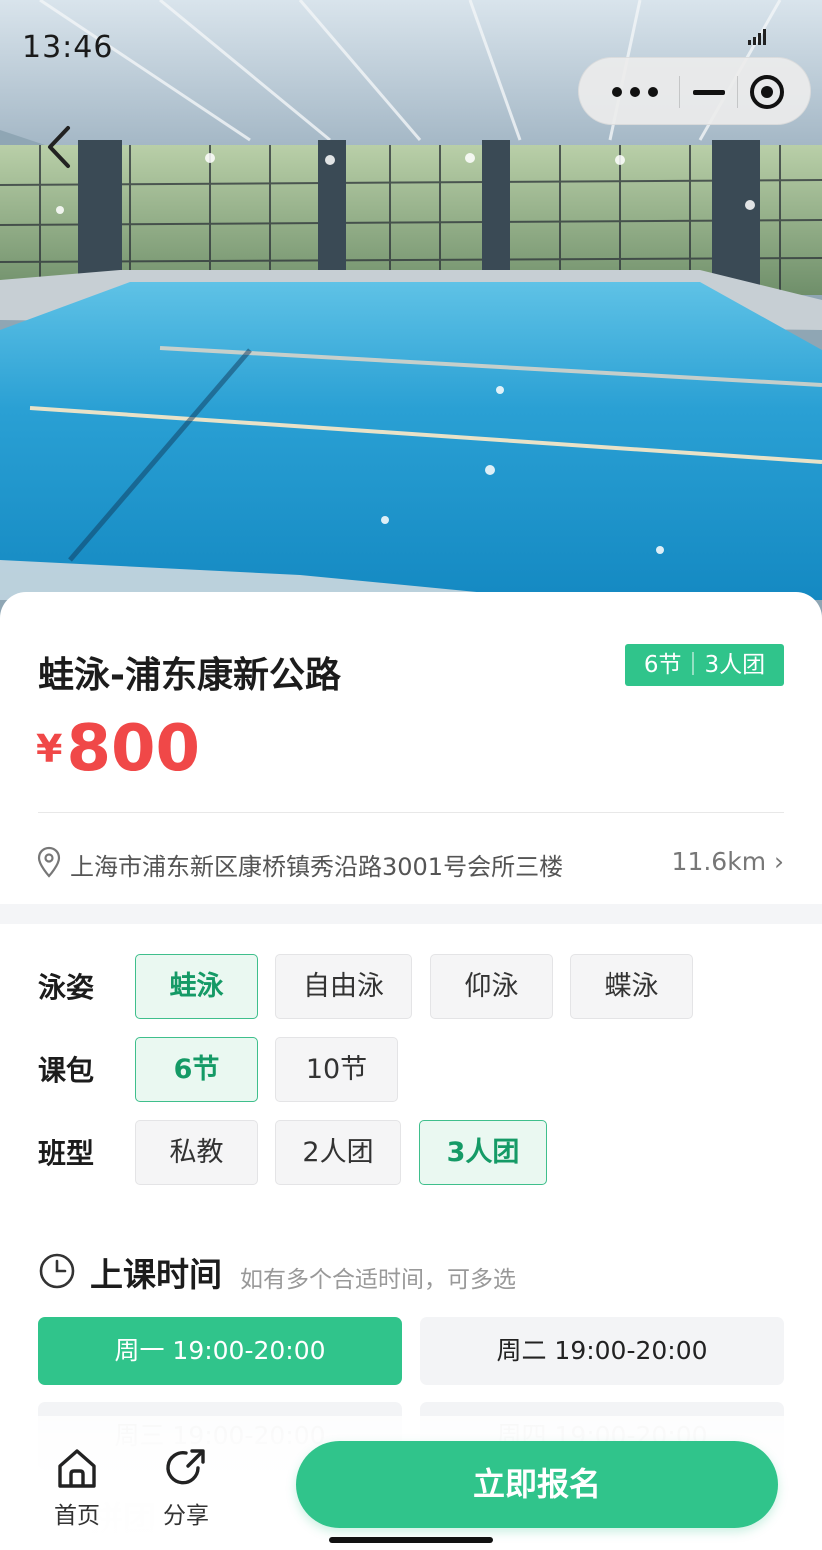 The width and height of the screenshot is (822, 1550). Describe the element at coordinates (49, 749) in the screenshot. I see `price-currency: ¥` at that location.